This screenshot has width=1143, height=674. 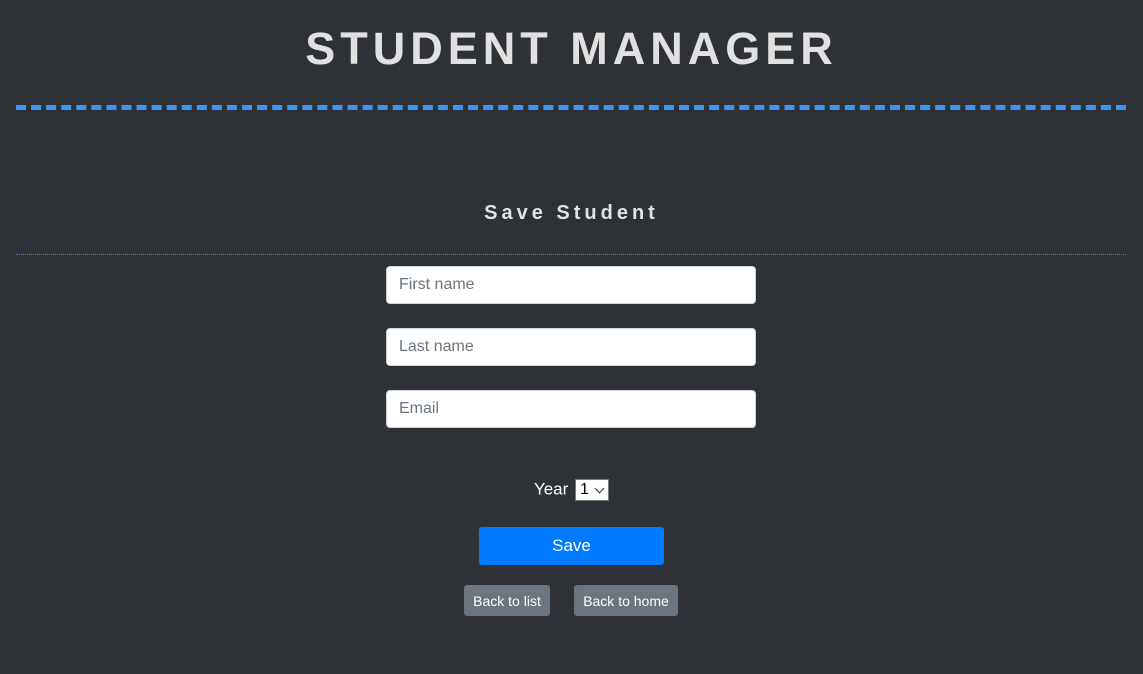 I want to click on year-select-value: 1, so click(x=584, y=489).